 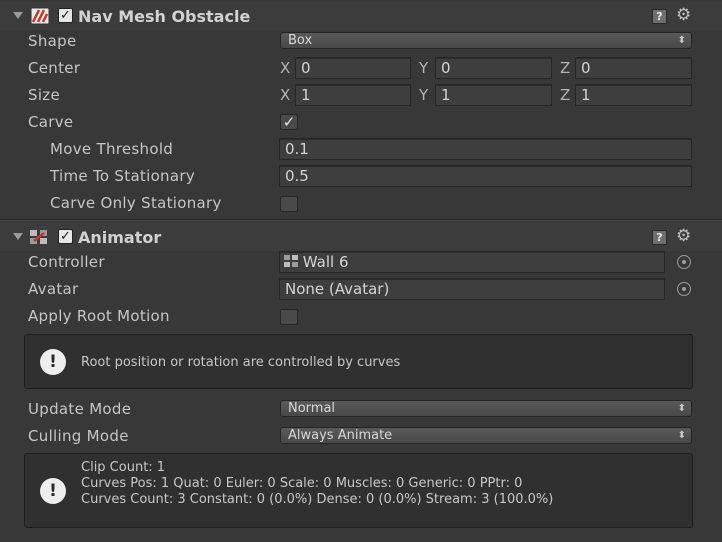 What do you see at coordinates (44, 95) in the screenshot?
I see `size-label: Size` at bounding box center [44, 95].